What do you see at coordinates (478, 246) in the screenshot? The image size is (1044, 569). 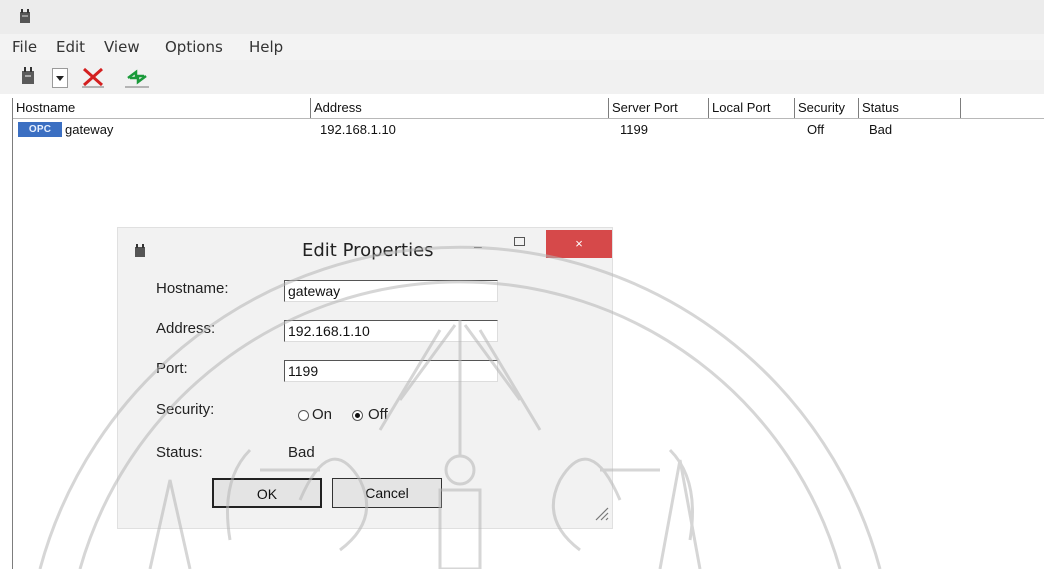 I see `minimize-button: –` at bounding box center [478, 246].